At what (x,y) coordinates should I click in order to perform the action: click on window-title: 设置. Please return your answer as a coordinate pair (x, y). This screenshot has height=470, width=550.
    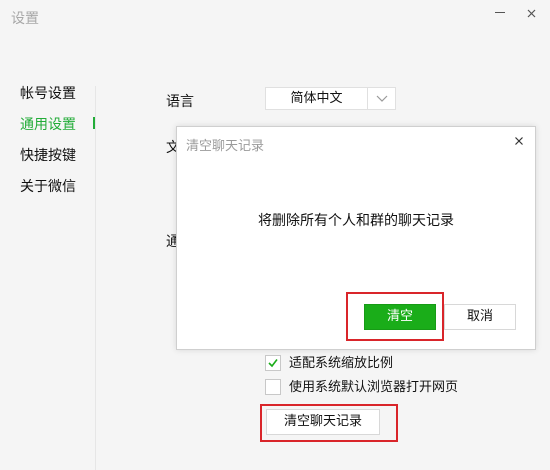
    Looking at the image, I should click on (25, 19).